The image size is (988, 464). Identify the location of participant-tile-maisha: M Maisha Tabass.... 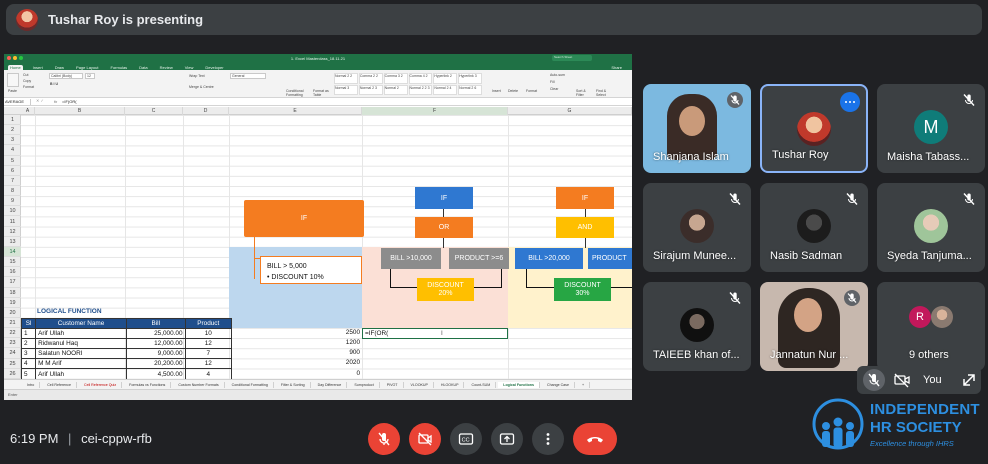
(931, 128).